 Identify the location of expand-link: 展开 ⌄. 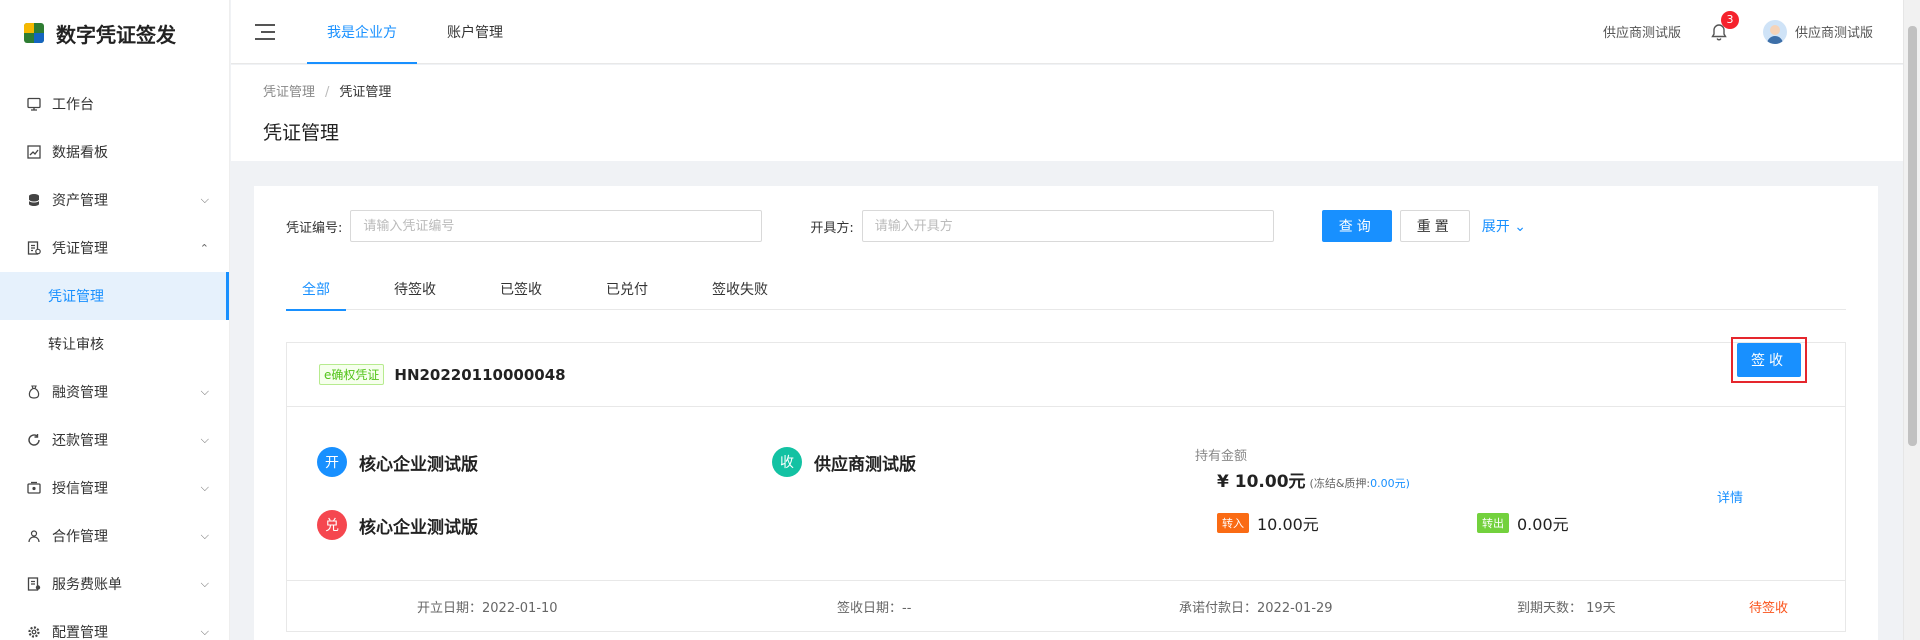
(1504, 226).